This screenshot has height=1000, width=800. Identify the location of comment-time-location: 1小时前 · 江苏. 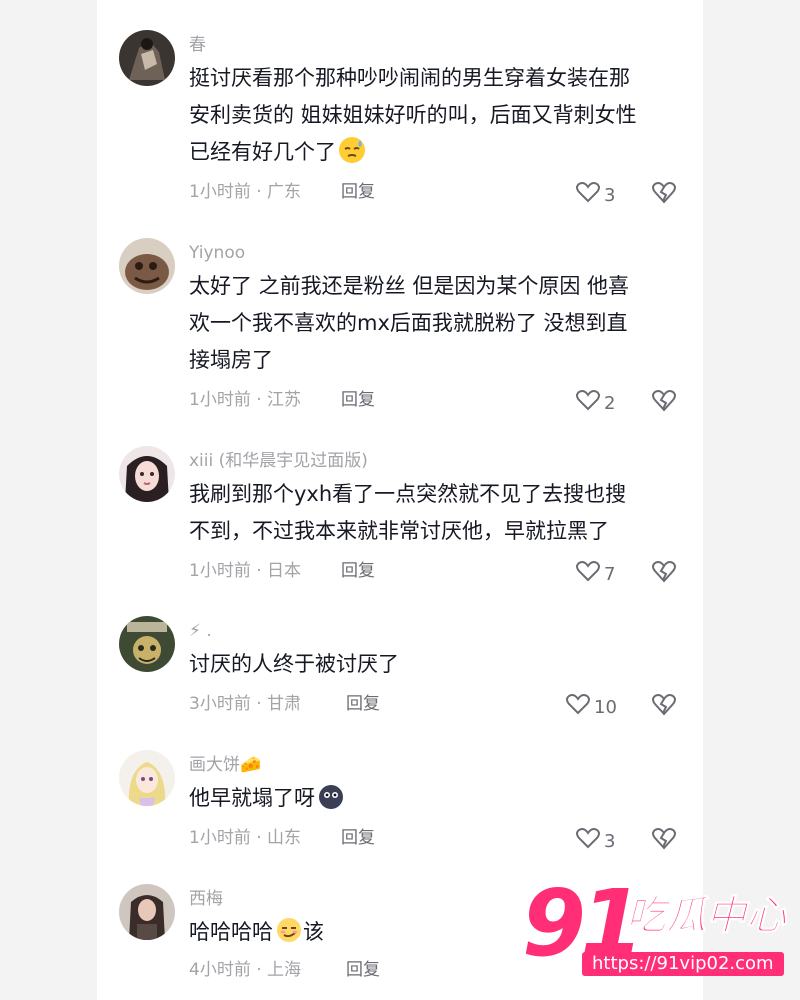
(245, 400).